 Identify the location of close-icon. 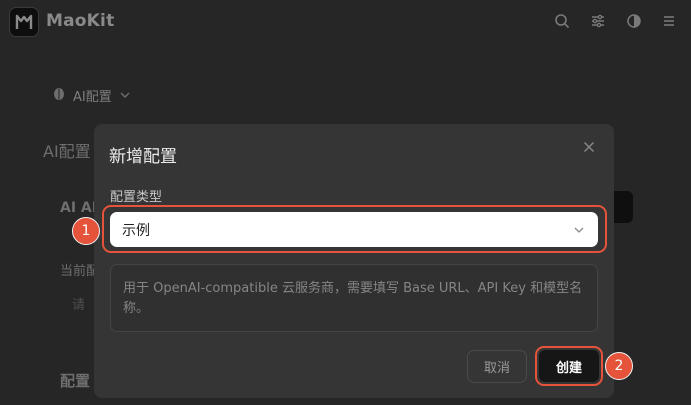
(589, 147).